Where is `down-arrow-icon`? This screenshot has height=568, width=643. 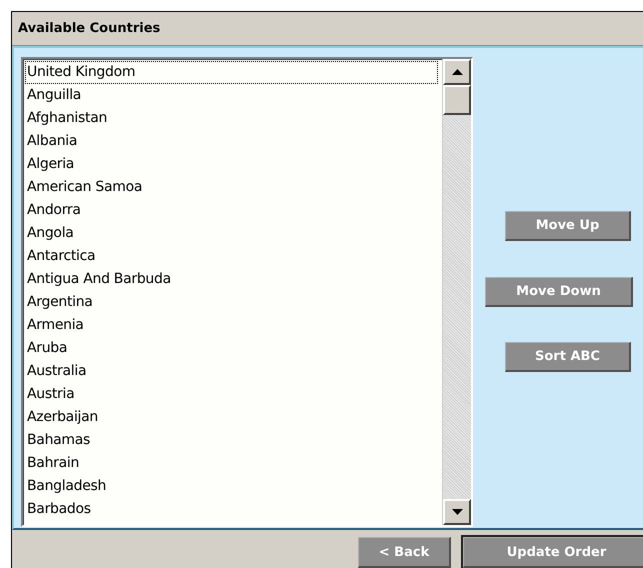
down-arrow-icon is located at coordinates (457, 512).